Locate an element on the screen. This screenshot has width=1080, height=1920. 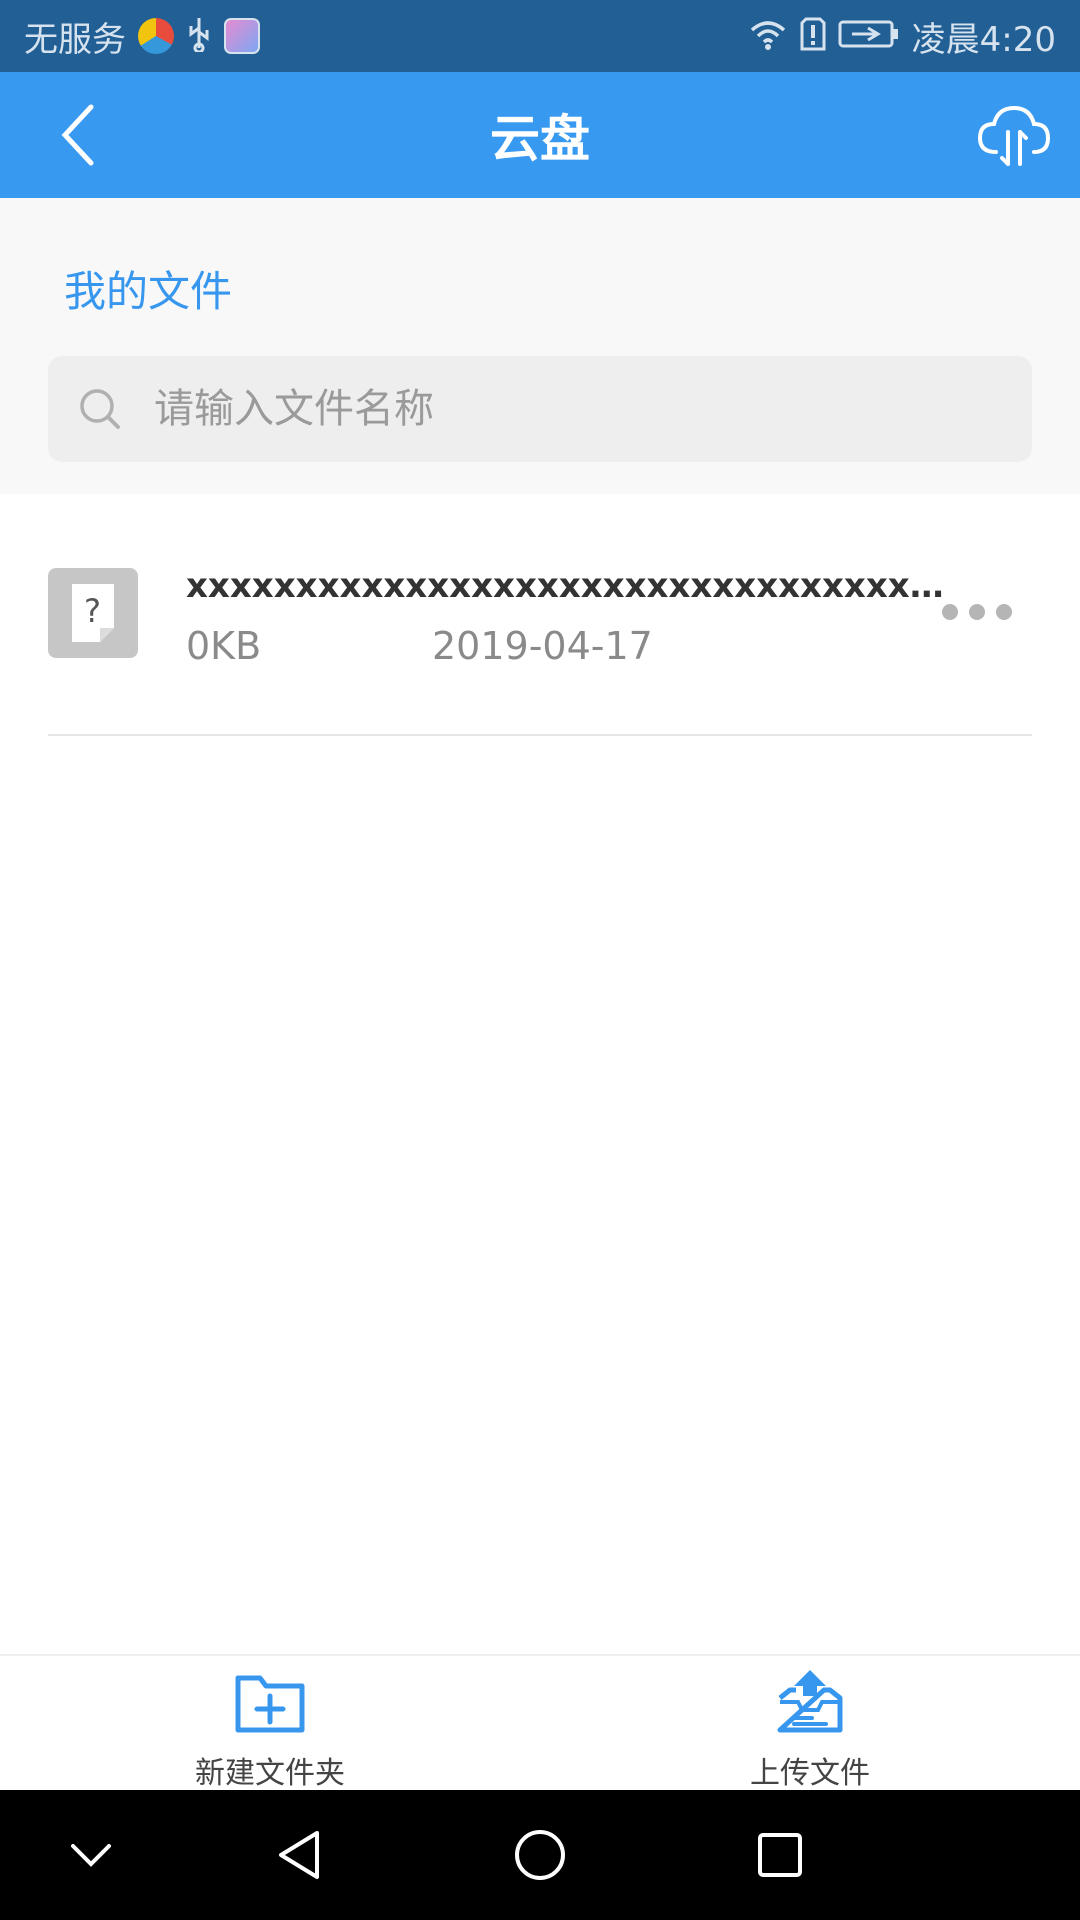
new-folder-label: 新建文件夹 is located at coordinates (270, 1773).